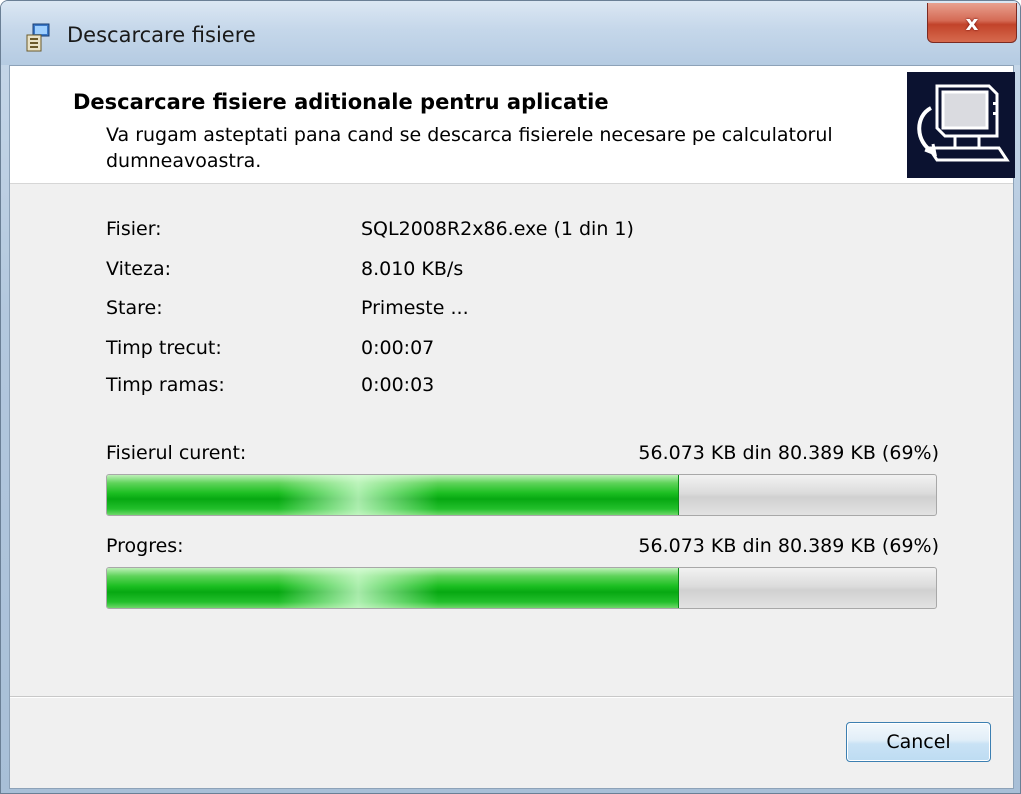 This screenshot has width=1021, height=794. Describe the element at coordinates (161, 35) in the screenshot. I see `window-title: Descarcare fisiere` at that location.